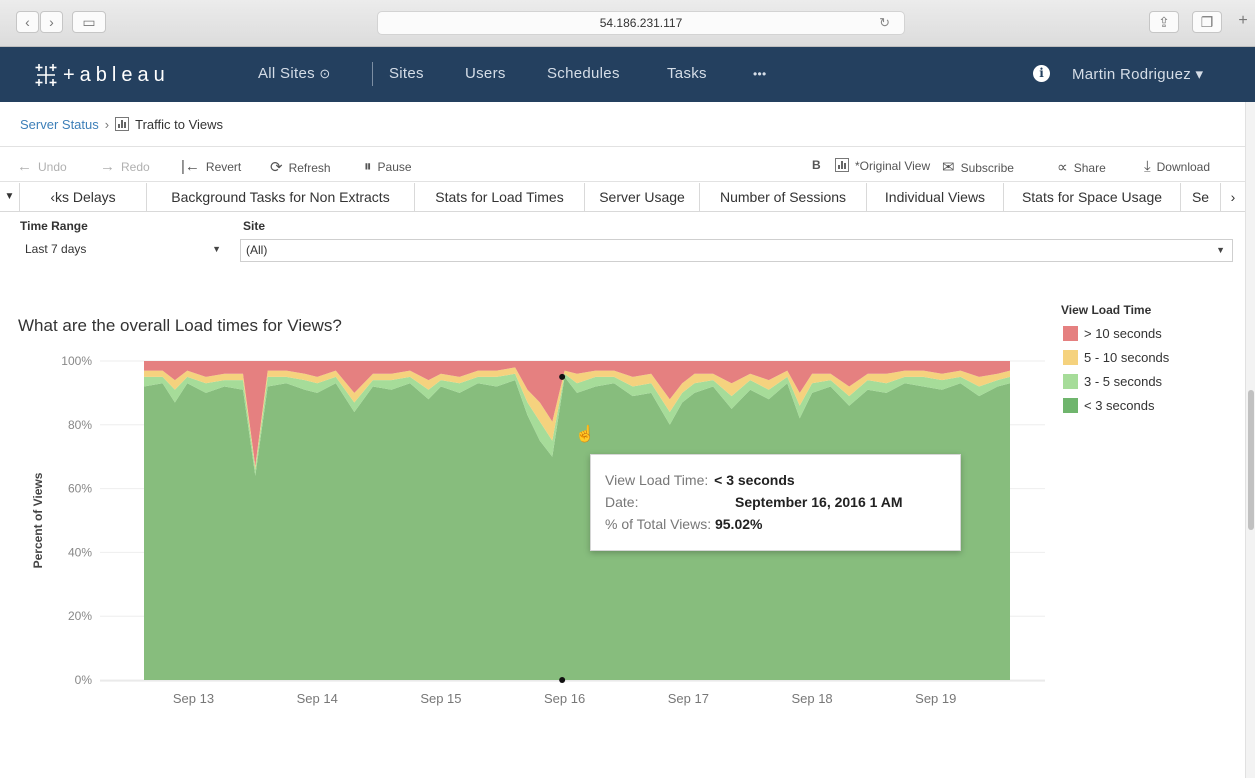 The image size is (1255, 778). I want to click on page-scrollbar, so click(1250, 440).